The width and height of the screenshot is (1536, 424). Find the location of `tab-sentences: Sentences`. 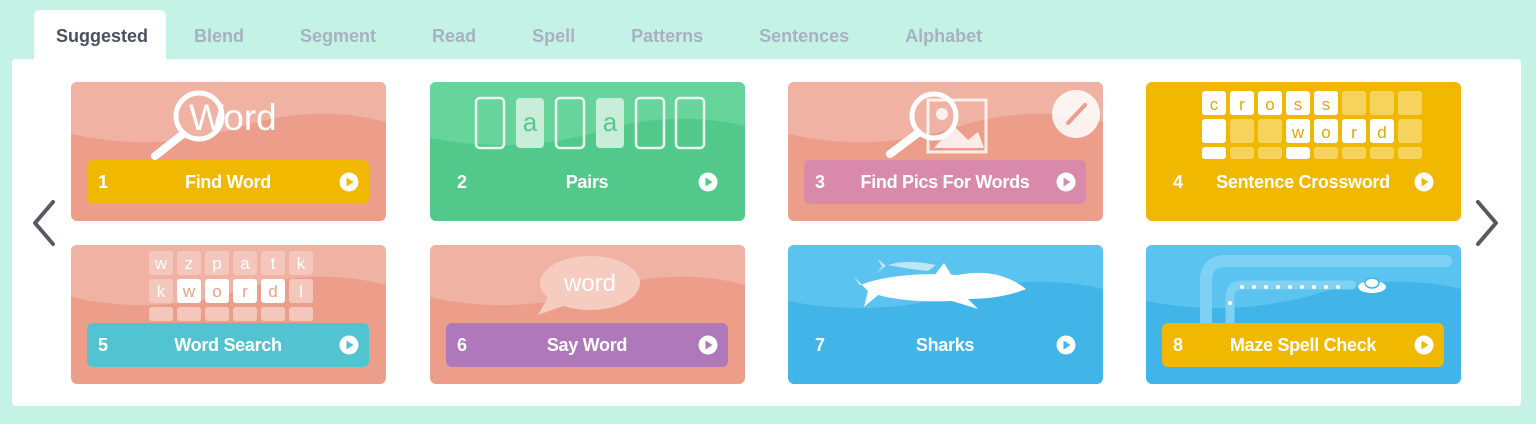

tab-sentences: Sentences is located at coordinates (804, 35).